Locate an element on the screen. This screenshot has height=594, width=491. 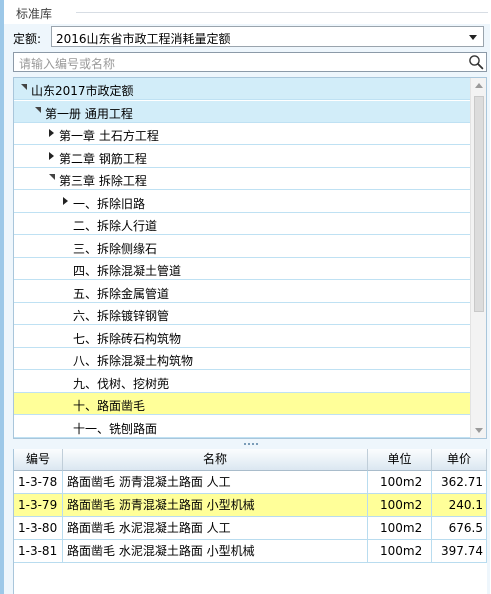
search-icon is located at coordinates (476, 62).